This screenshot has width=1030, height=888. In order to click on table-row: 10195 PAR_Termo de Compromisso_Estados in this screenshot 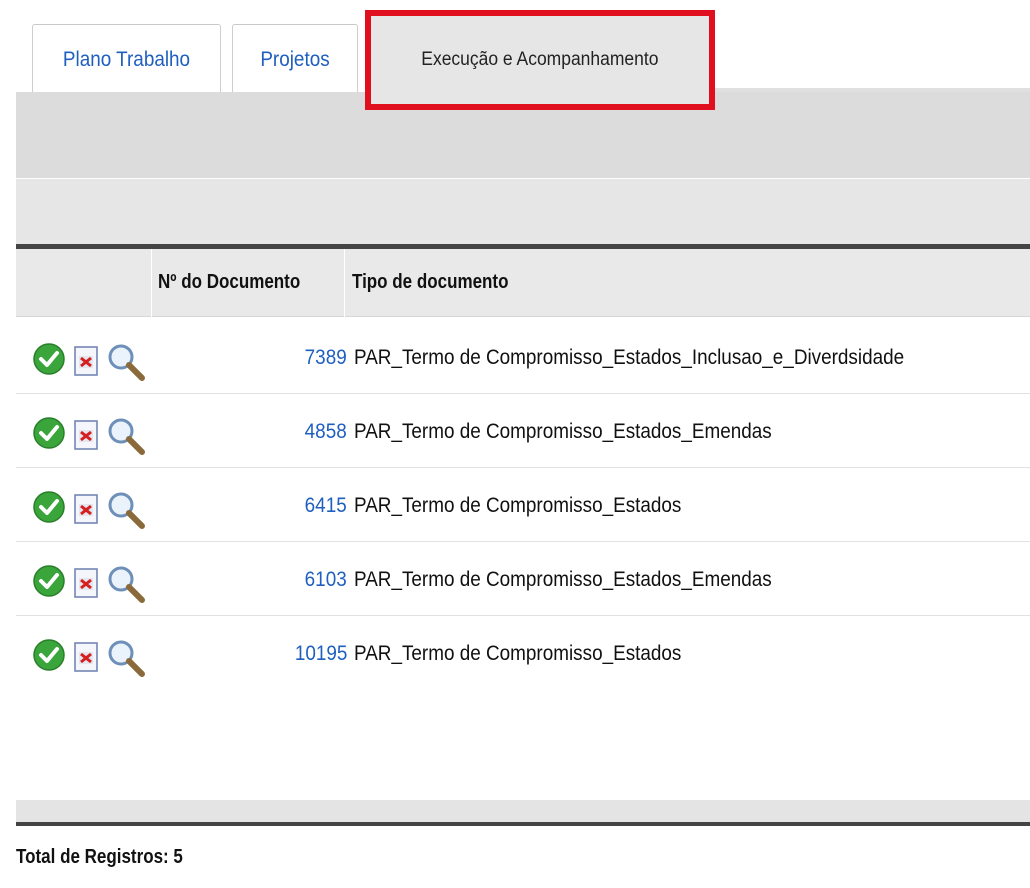, I will do `click(523, 653)`.